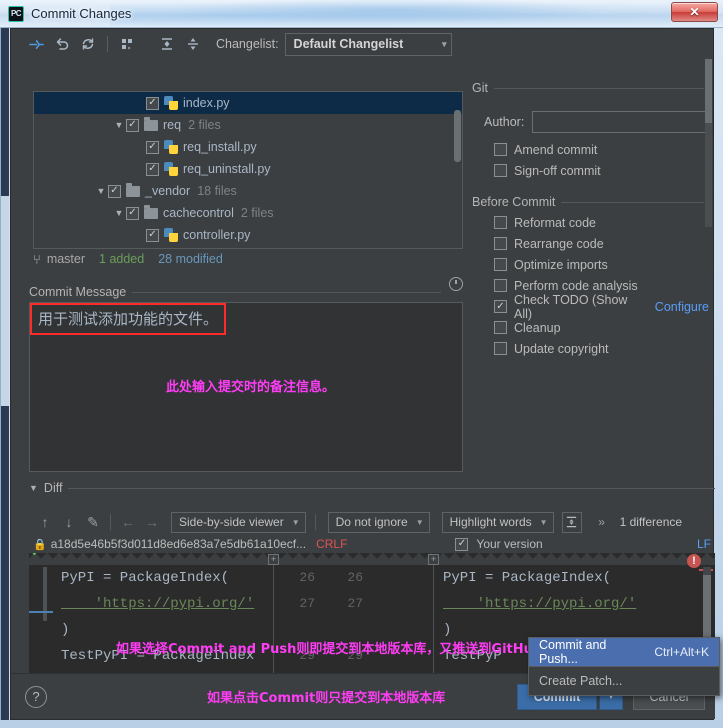  I want to click on git-section-header: Git, so click(588, 88).